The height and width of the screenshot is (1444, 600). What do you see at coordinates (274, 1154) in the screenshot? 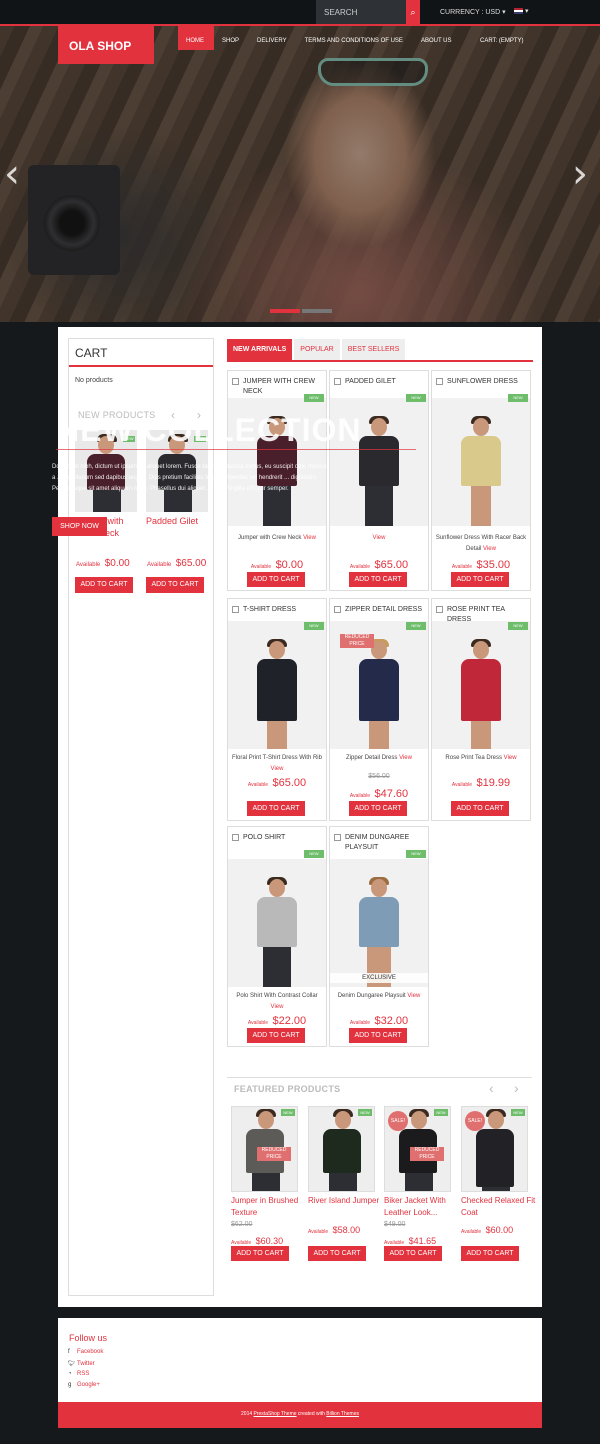
I see `reduced-price-tag: REDUCED PRICE` at bounding box center [274, 1154].